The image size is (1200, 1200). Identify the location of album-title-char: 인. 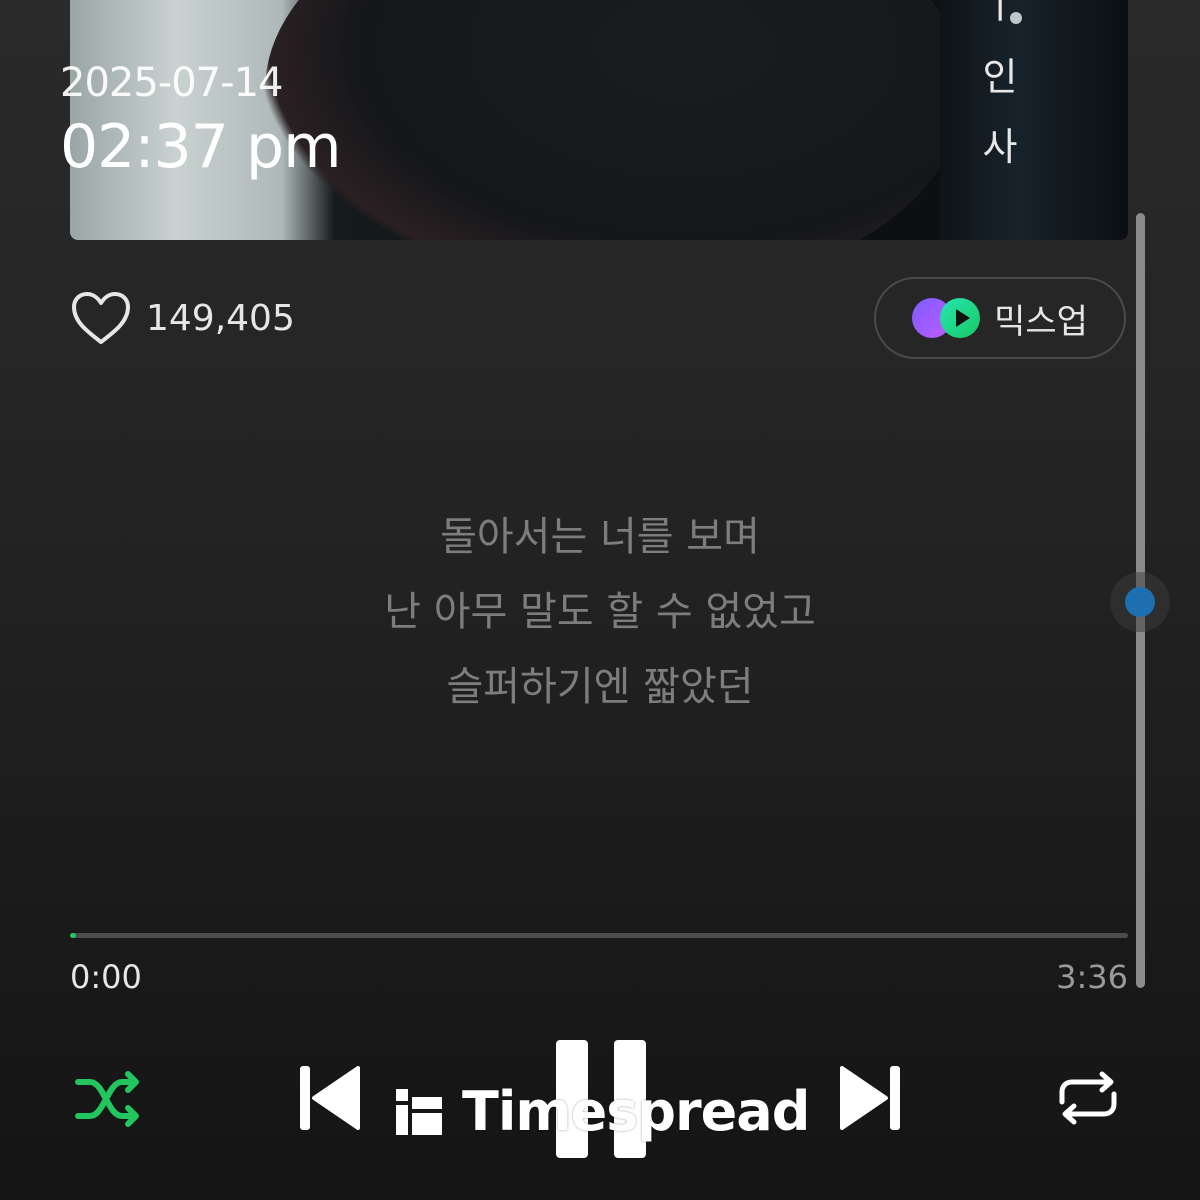
(1000, 77).